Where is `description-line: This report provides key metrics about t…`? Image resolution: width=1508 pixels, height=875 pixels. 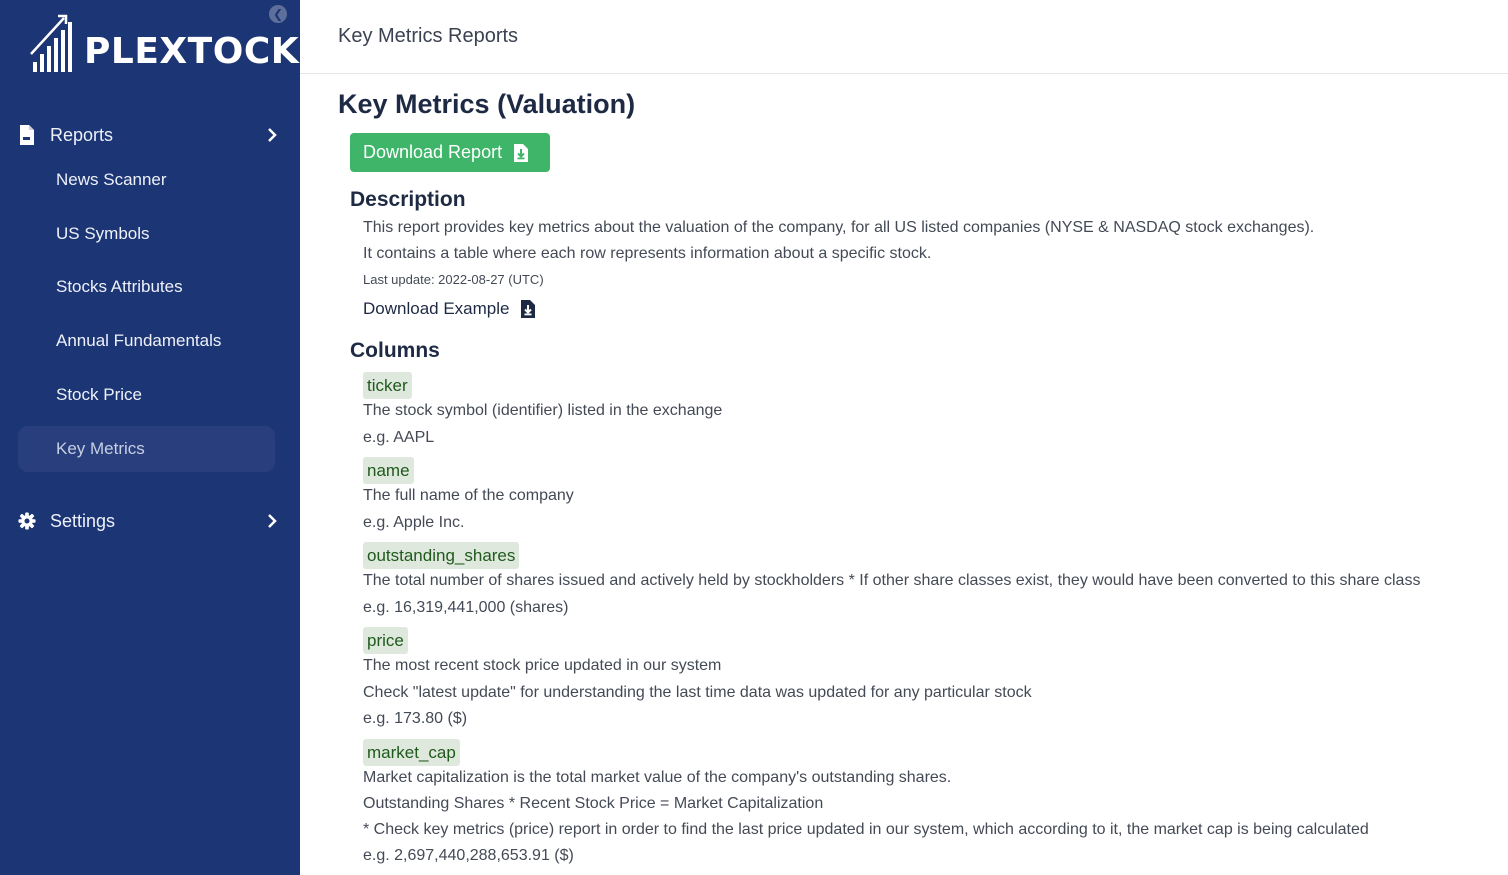 description-line: This report provides key metrics about t… is located at coordinates (839, 227).